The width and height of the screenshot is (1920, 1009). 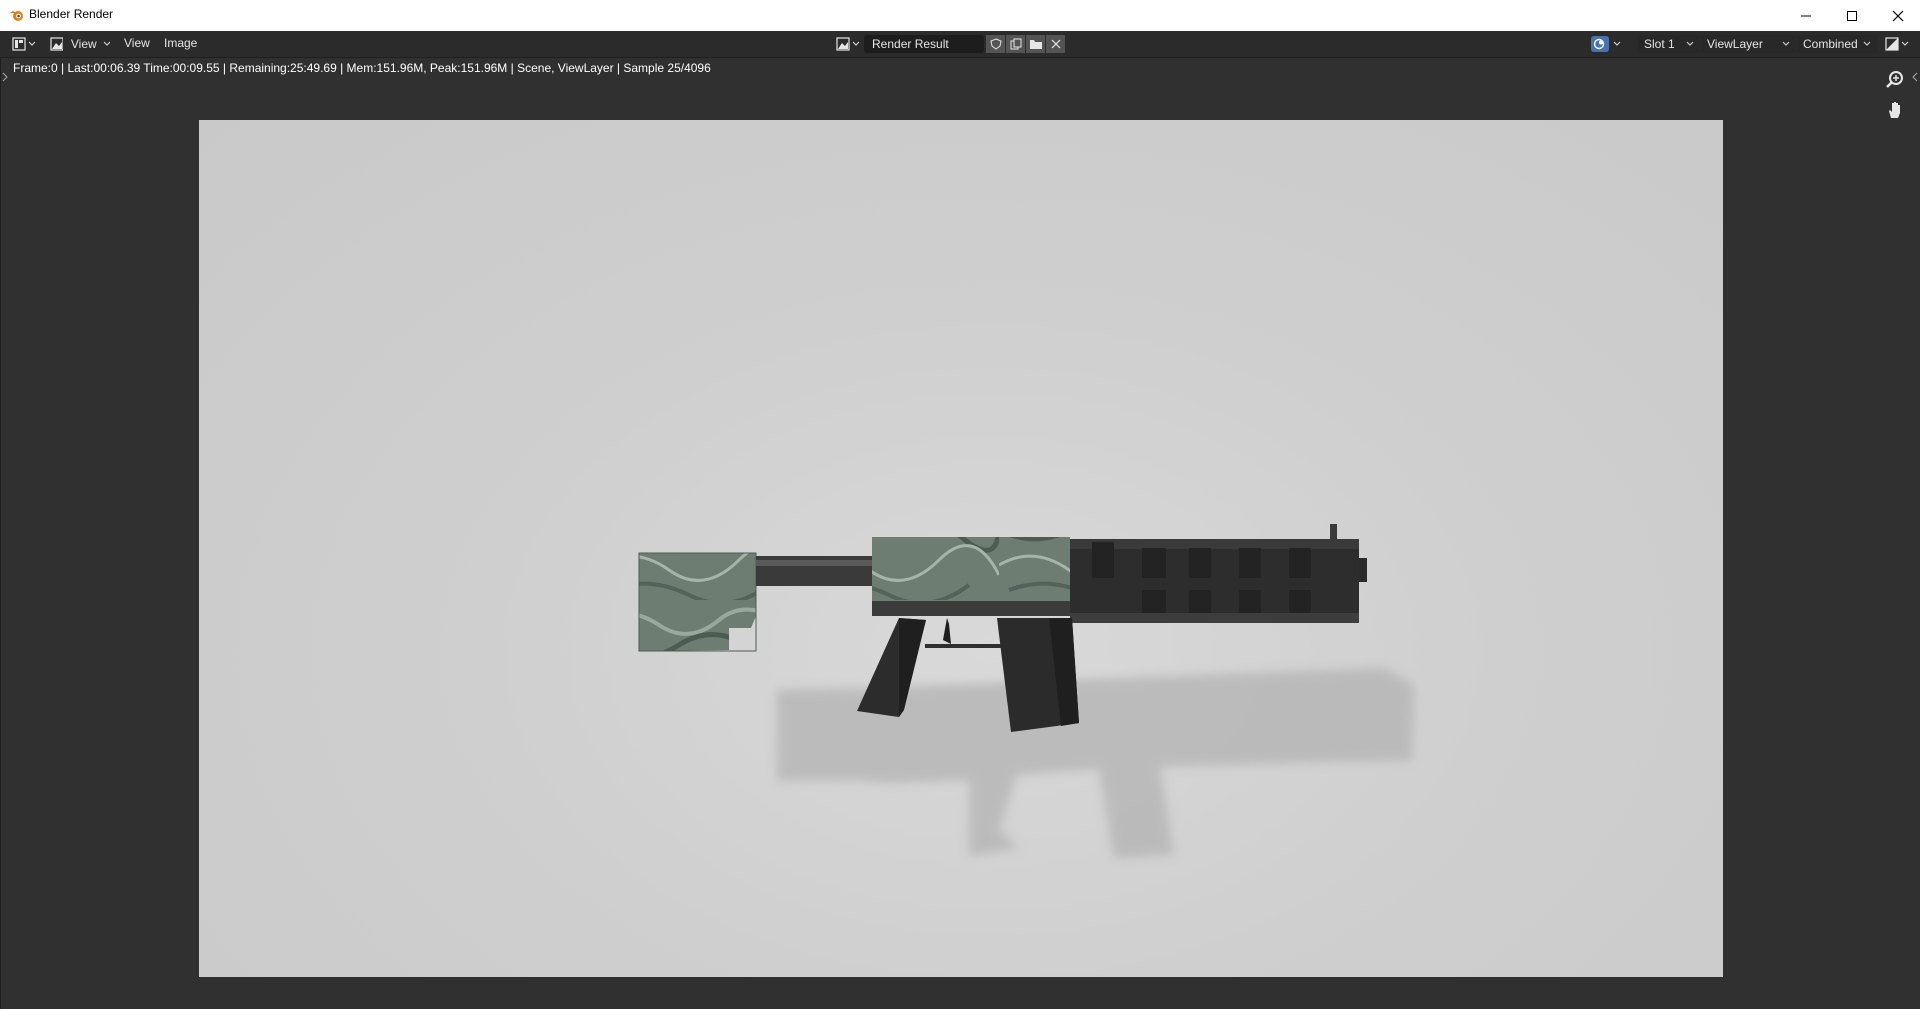 I want to click on view-mode-label: View, so click(x=83, y=44).